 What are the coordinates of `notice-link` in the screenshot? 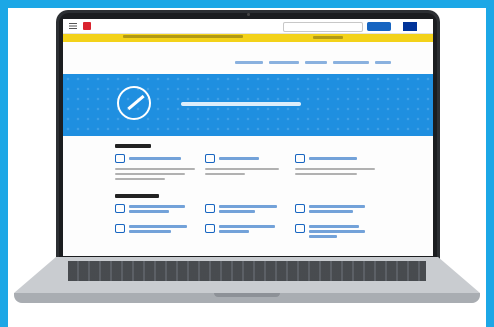 It's located at (328, 37).